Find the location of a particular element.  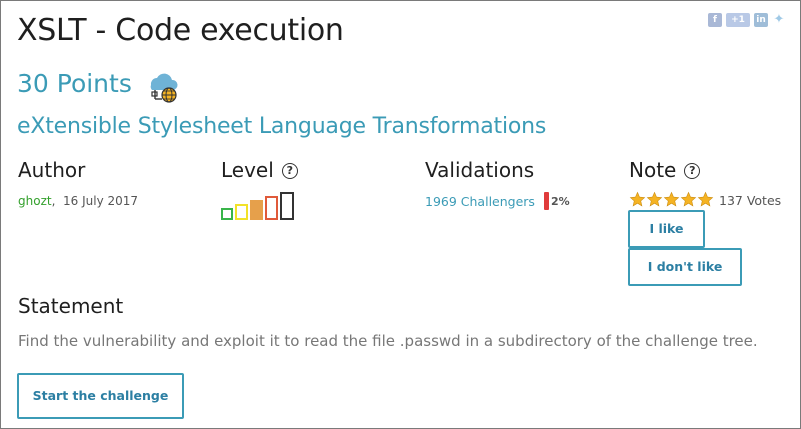

cloud-network-globe-icon is located at coordinates (164, 88).